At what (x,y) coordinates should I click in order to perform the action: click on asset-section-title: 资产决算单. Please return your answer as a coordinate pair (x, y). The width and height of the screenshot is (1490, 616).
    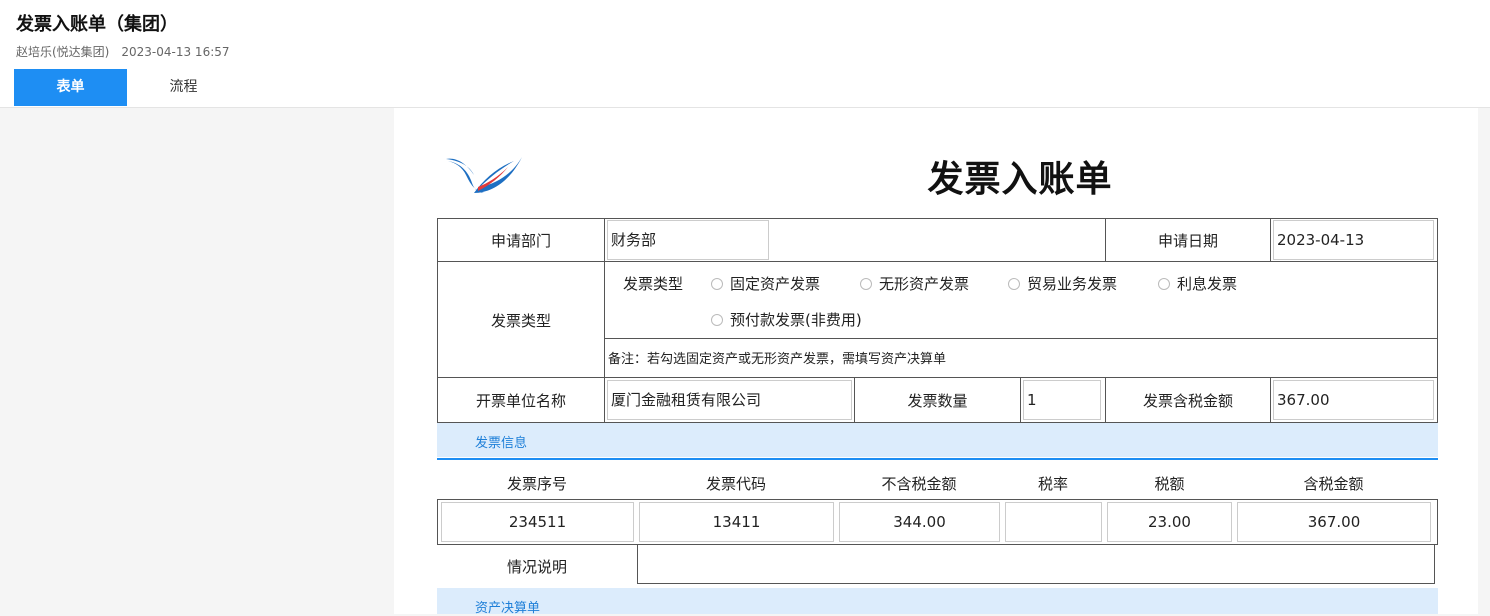
    Looking at the image, I should click on (508, 608).